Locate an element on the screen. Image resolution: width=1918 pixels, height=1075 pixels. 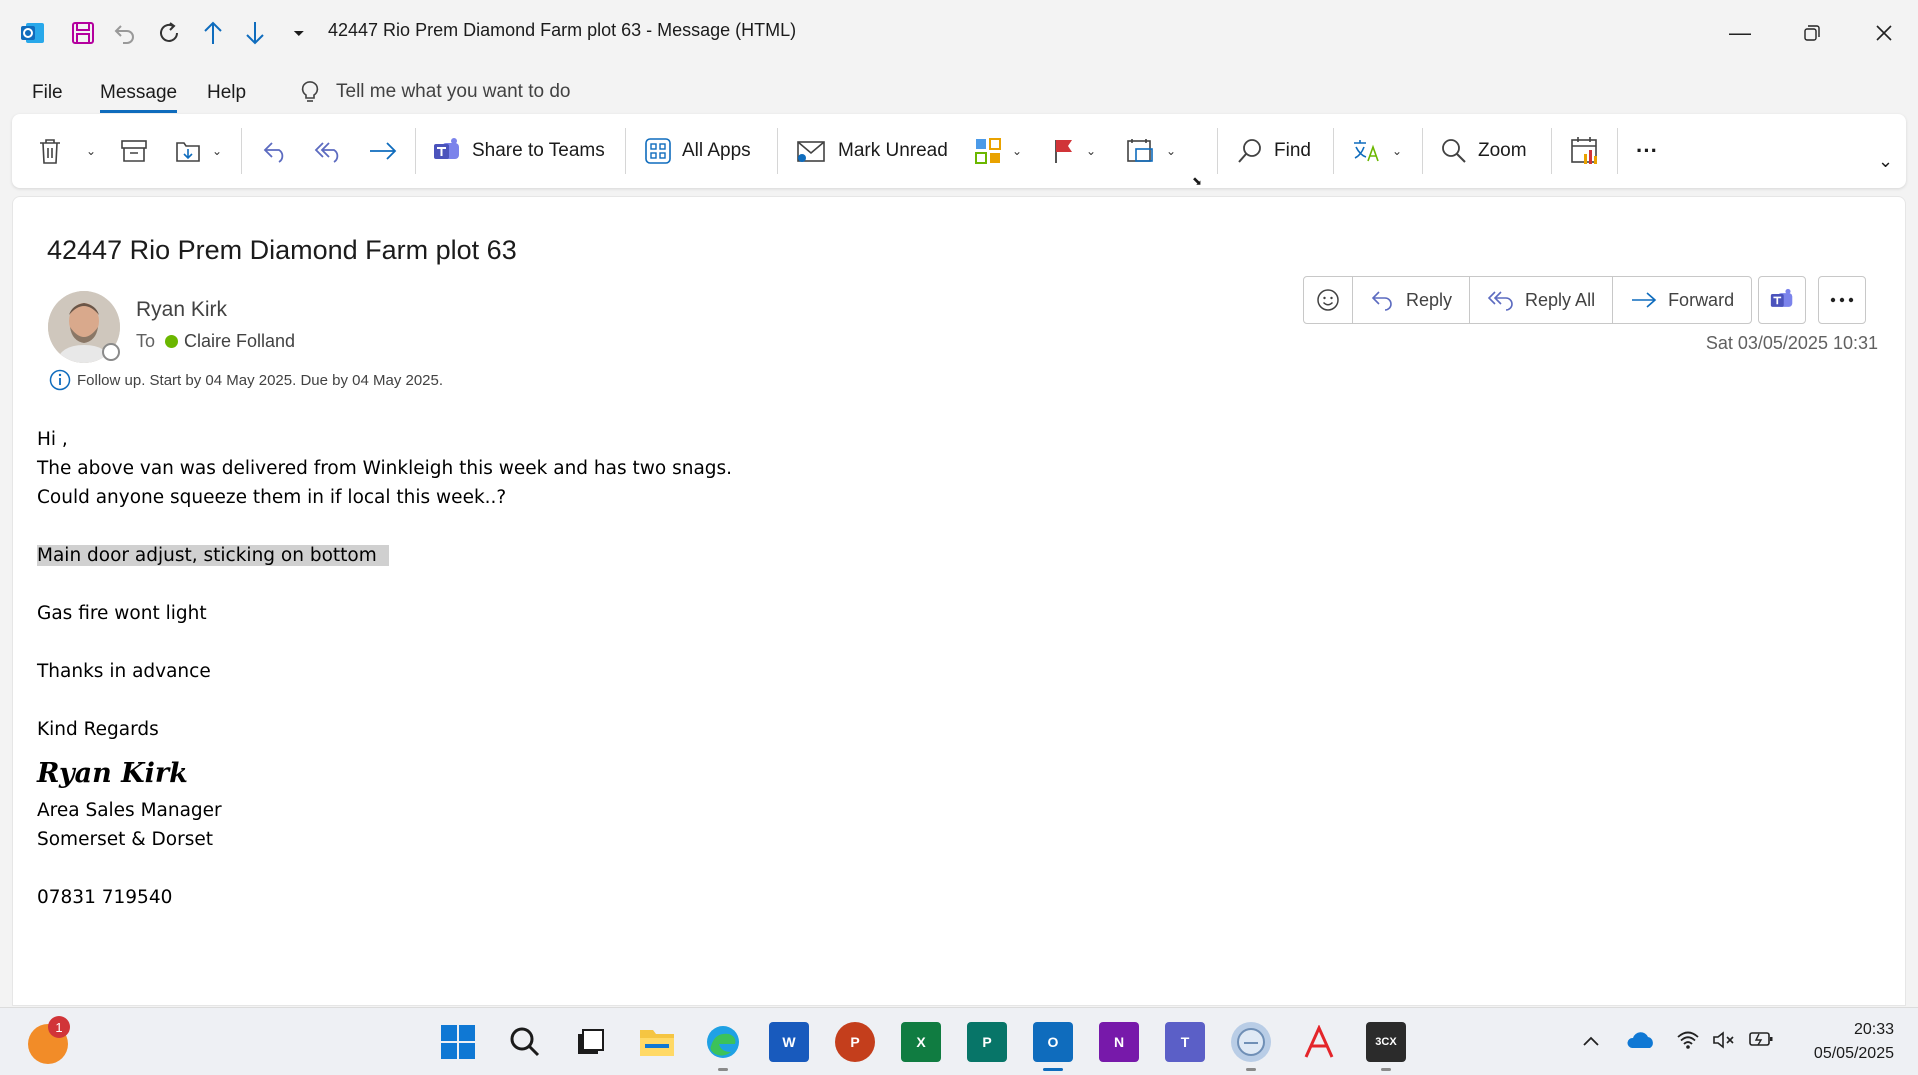
thanks-line: Thanks in advance is located at coordinates (124, 671).